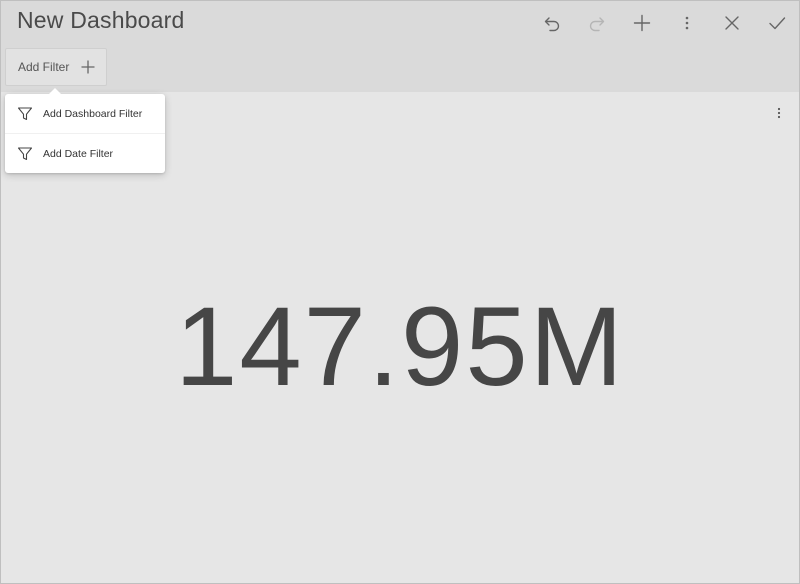 The height and width of the screenshot is (584, 800). I want to click on dashboard-title: New Dashboard, so click(101, 20).